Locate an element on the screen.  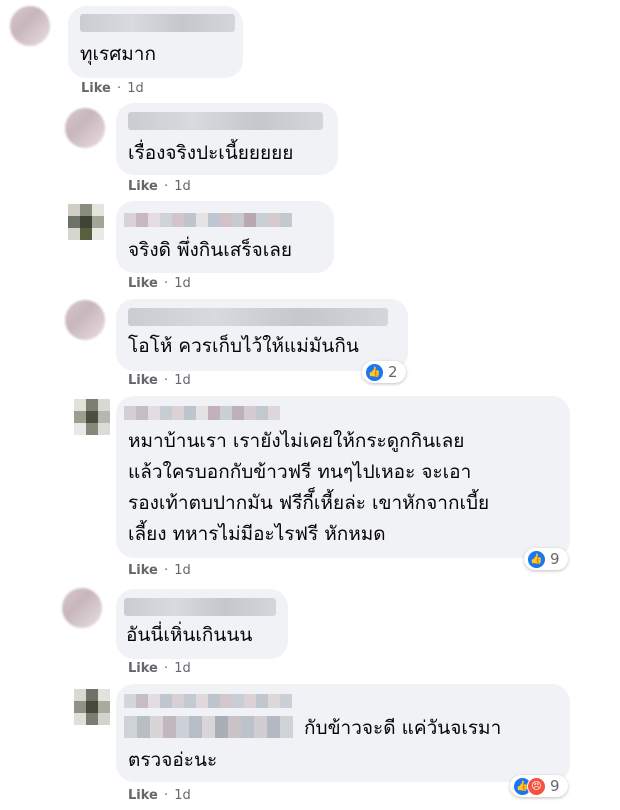
comment-text-line: หมาบ้านเรา เรายังไม่เคยให้กระดูกกินเลย is located at coordinates (296, 441).